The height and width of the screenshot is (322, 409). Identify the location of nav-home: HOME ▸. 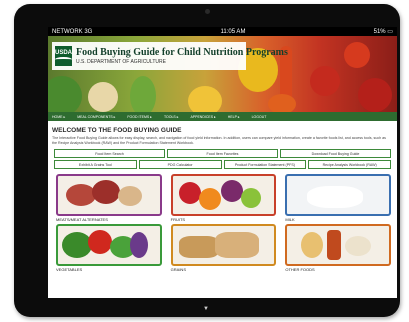
(58, 117).